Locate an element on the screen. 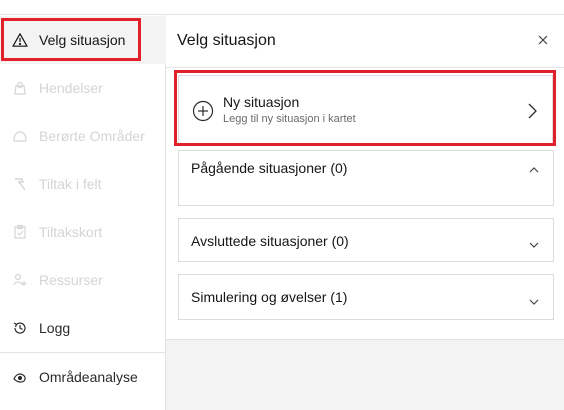 The image size is (564, 410). section-label: Simulering og øvelser (1) is located at coordinates (269, 297).